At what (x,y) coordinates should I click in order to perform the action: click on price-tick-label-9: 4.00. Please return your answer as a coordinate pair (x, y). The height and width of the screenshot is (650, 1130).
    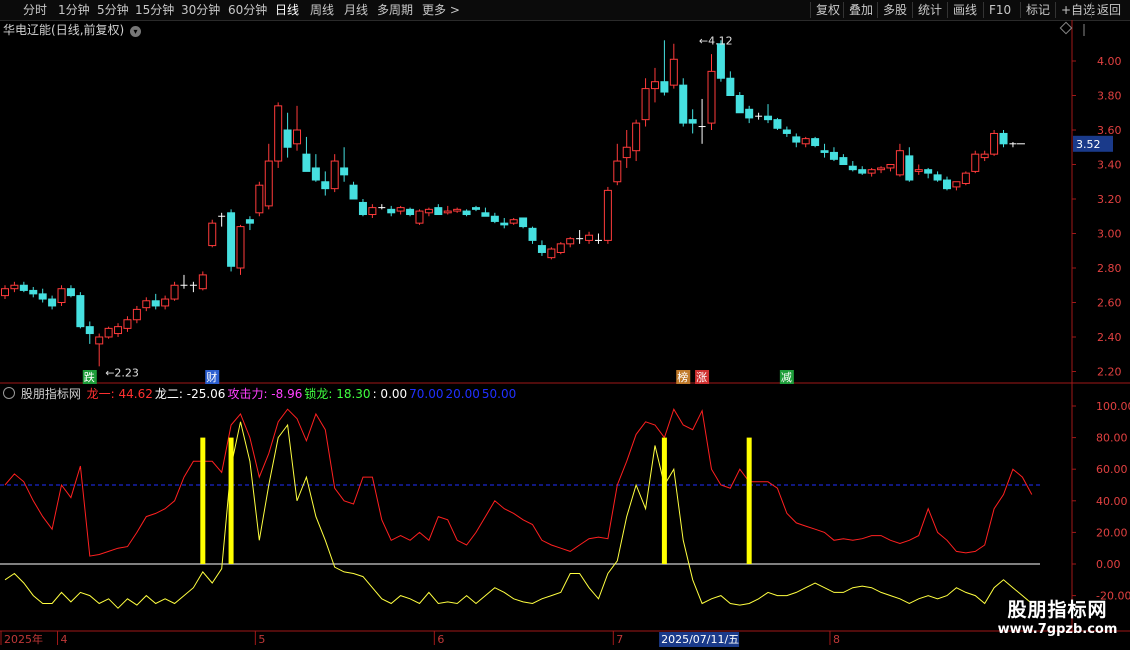
    Looking at the image, I should click on (1109, 61).